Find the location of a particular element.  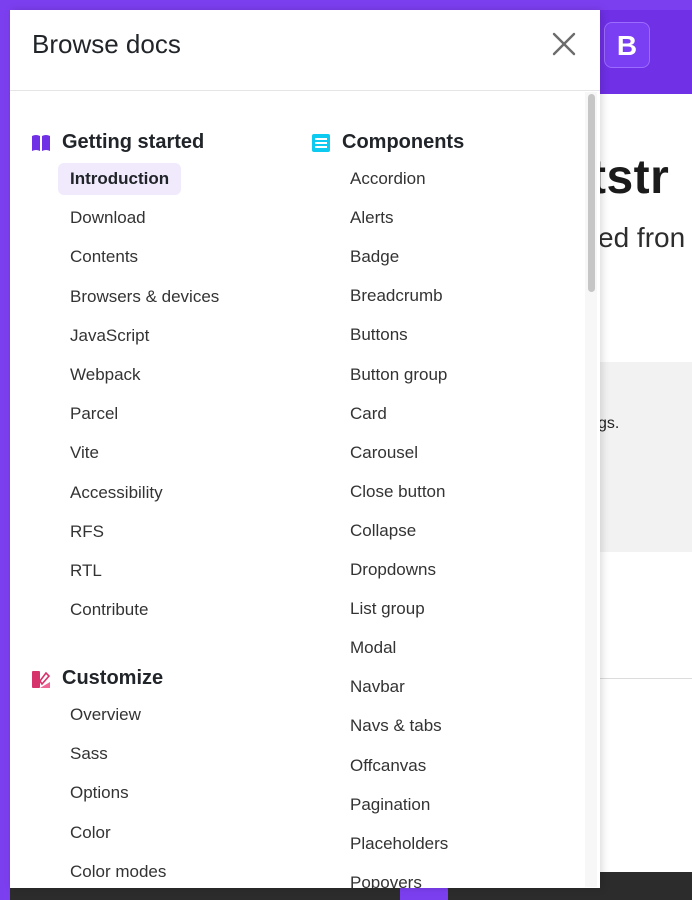

nav-item-rfs: RFS is located at coordinates (87, 532).